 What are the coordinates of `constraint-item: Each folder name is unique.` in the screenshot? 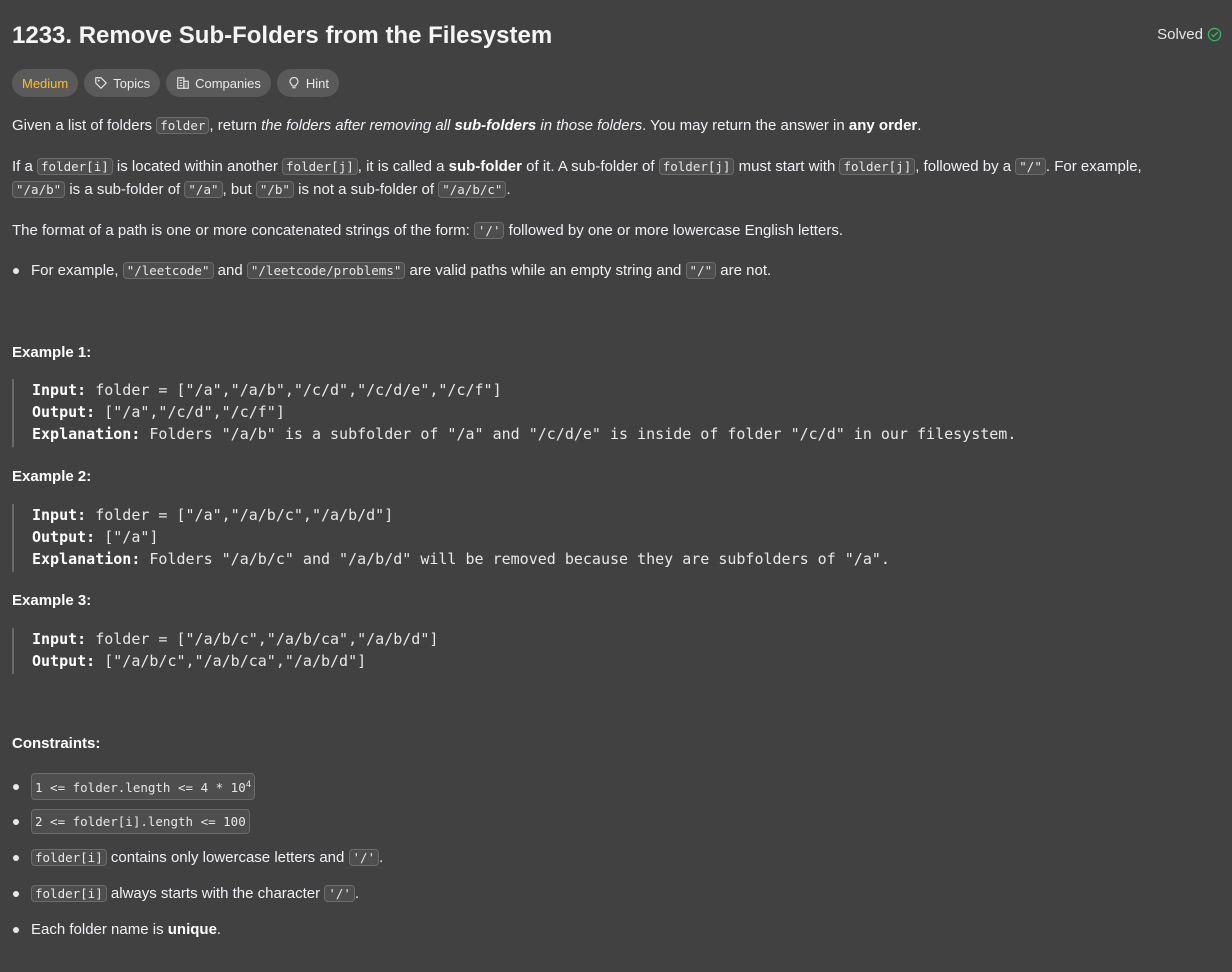 It's located at (116, 929).